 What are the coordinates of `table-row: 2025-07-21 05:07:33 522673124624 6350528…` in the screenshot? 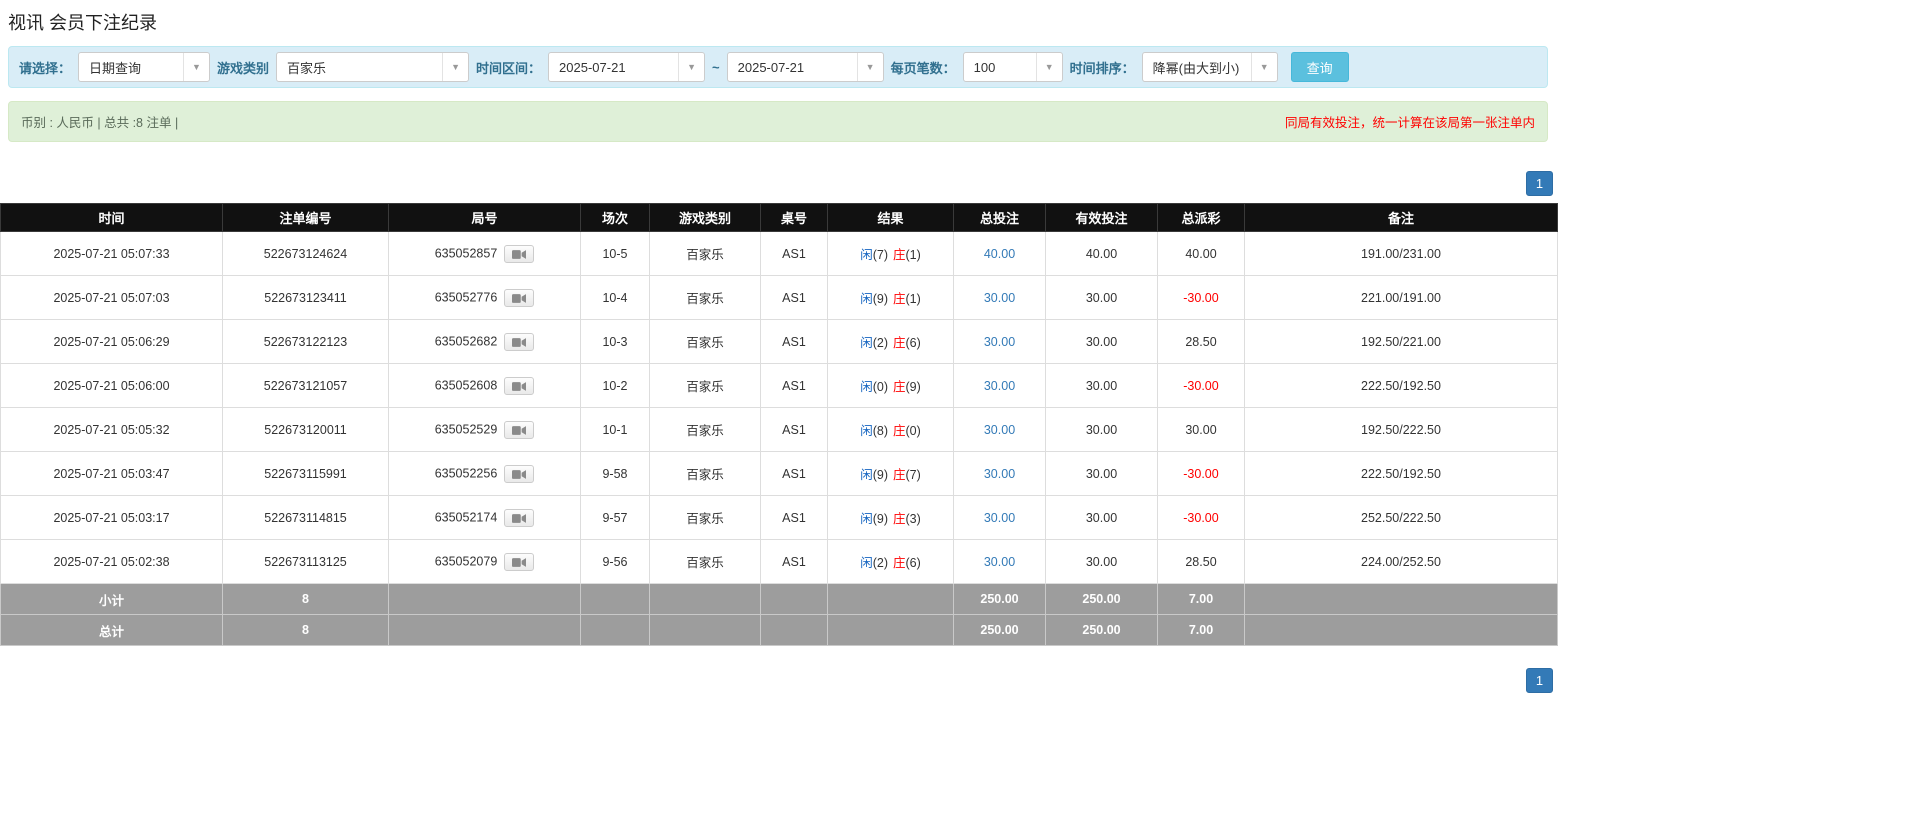 It's located at (779, 253).